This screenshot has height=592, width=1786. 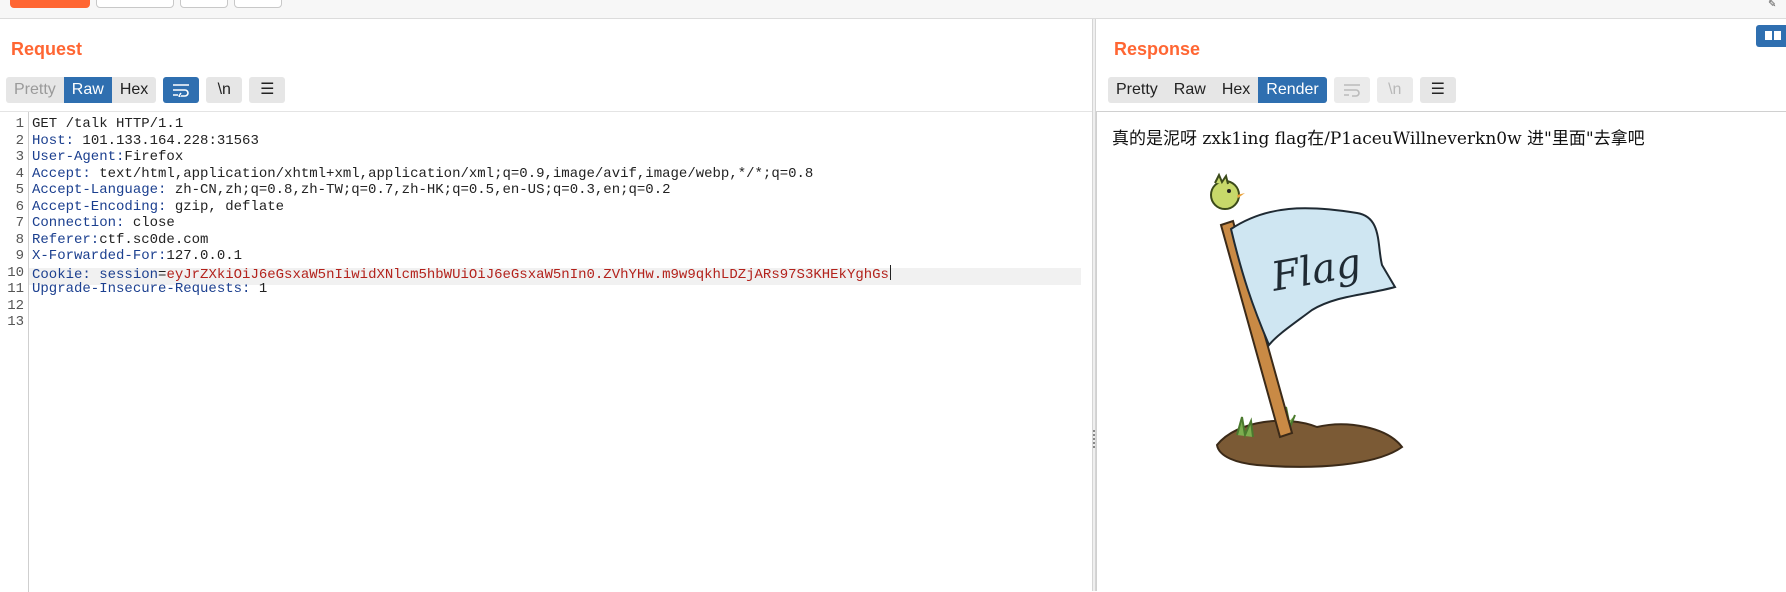 I want to click on layout-toggle-icon, so click(x=1771, y=36).